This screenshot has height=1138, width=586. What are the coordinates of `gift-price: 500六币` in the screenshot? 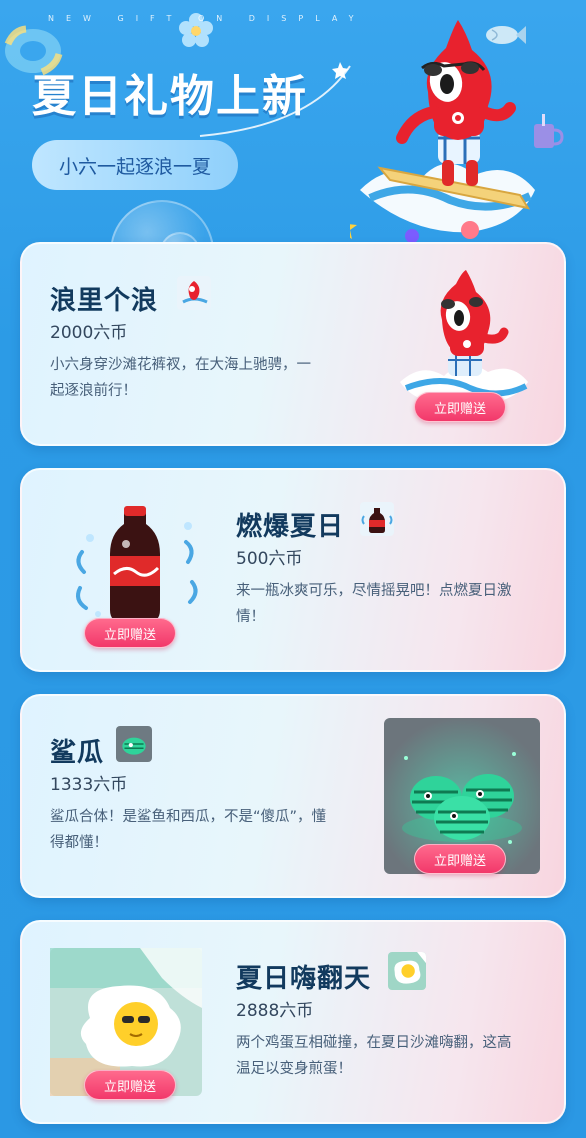 It's located at (269, 559).